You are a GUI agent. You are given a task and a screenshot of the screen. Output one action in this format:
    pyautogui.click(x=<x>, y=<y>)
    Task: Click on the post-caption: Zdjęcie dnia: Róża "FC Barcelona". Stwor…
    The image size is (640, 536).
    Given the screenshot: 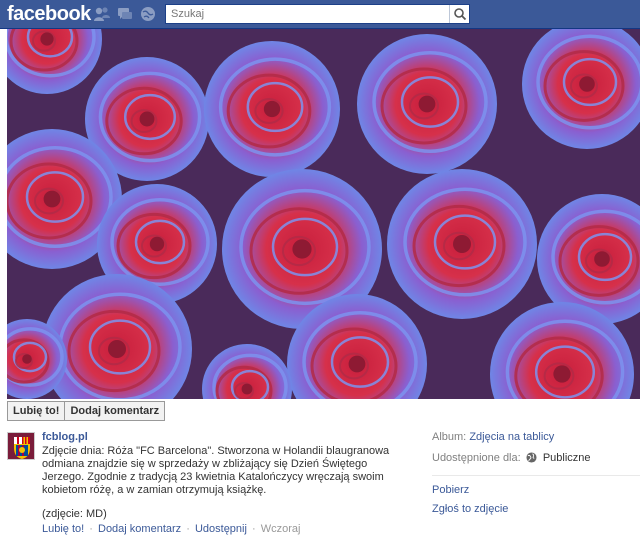 What is the action you would take?
    pyautogui.click(x=216, y=470)
    